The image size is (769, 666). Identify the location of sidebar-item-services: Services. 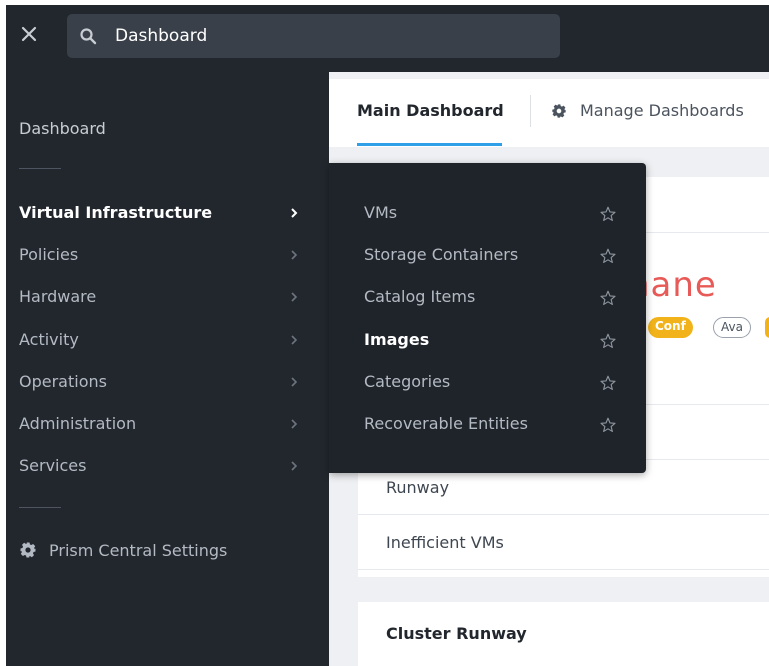
(167, 466).